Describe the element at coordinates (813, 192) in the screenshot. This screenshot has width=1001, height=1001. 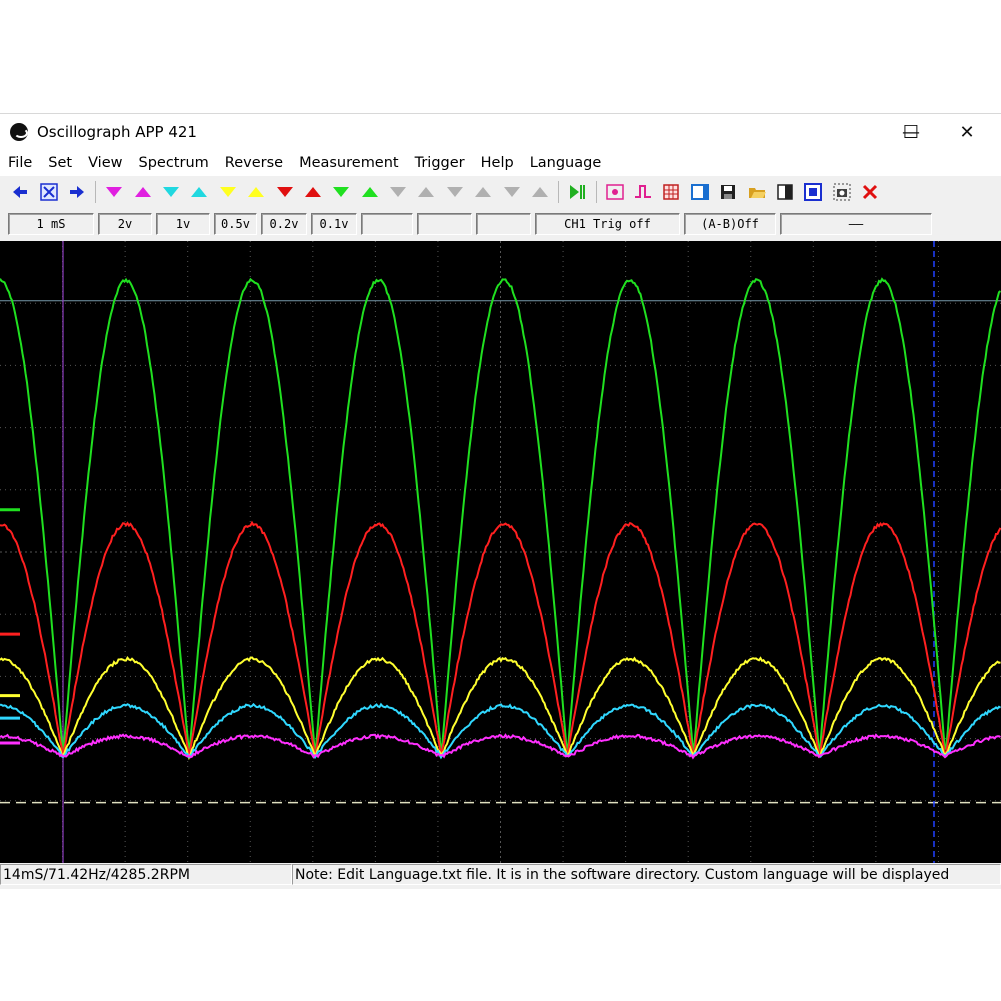
I see `target-square-icon` at that location.